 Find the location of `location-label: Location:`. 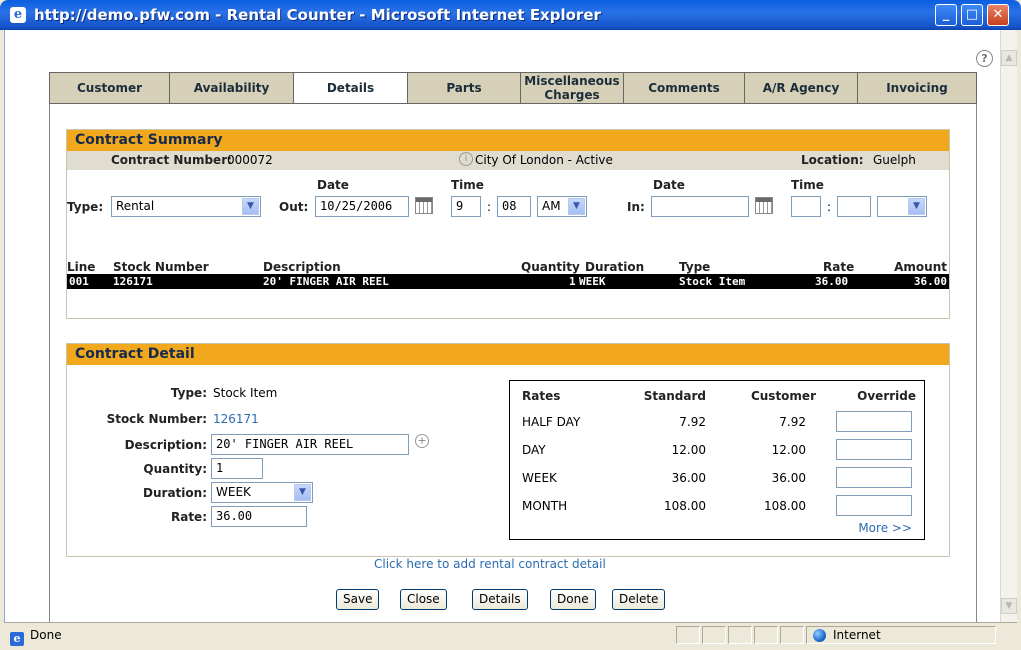

location-label: Location: is located at coordinates (832, 160).